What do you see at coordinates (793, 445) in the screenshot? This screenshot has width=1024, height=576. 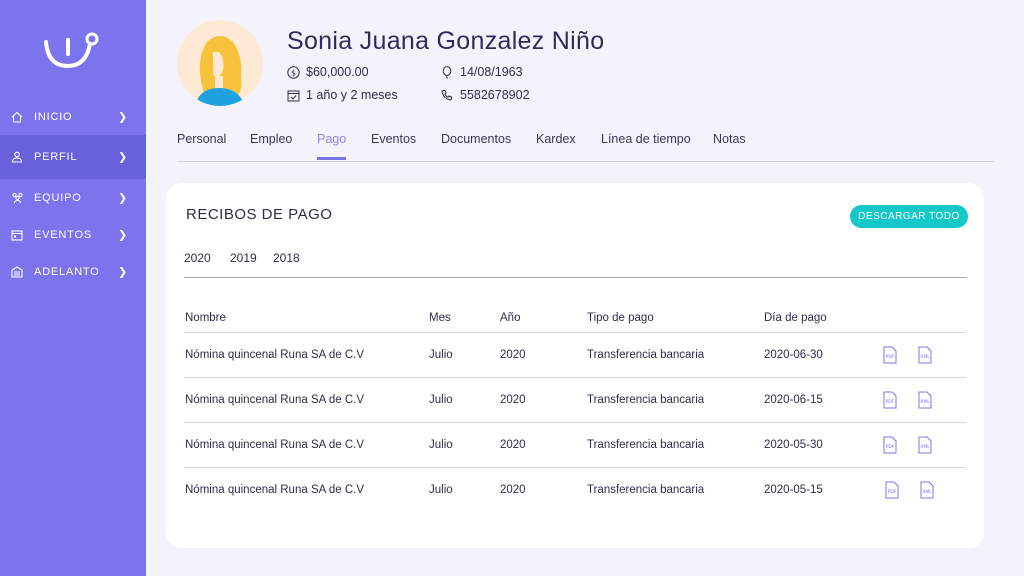 I see `cell-dia-de-pago: 2020-05-30` at bounding box center [793, 445].